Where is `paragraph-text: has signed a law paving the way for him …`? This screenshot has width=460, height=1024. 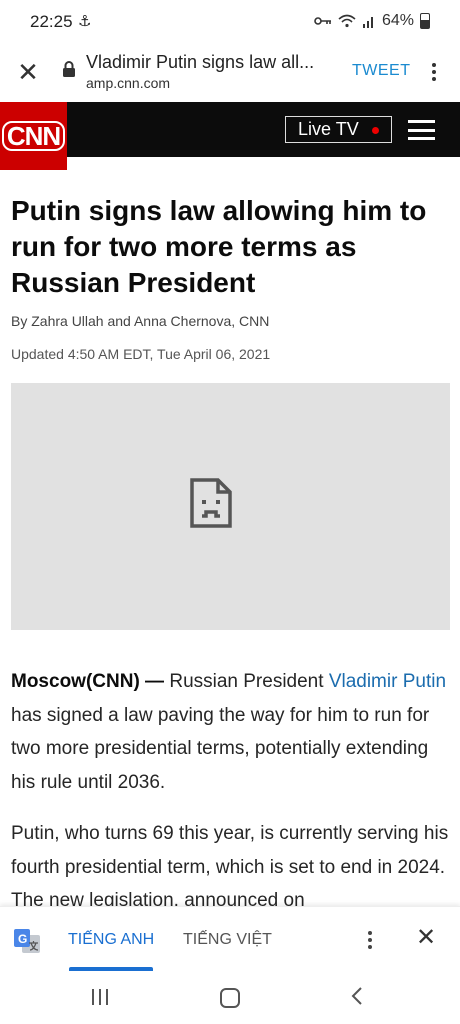
paragraph-text: has signed a law paving the way for him … is located at coordinates (220, 748).